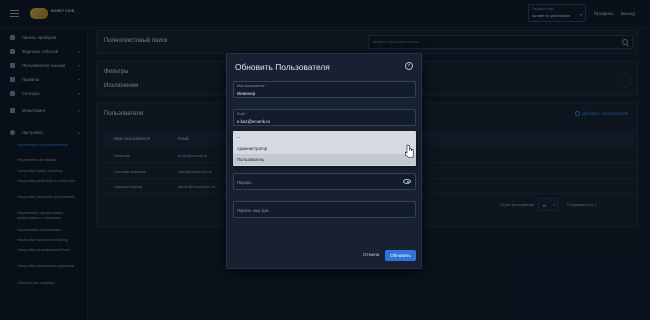 This screenshot has width=650, height=320. I want to click on email-field: Email * e.kaz@ecomk.ru, so click(324, 117).